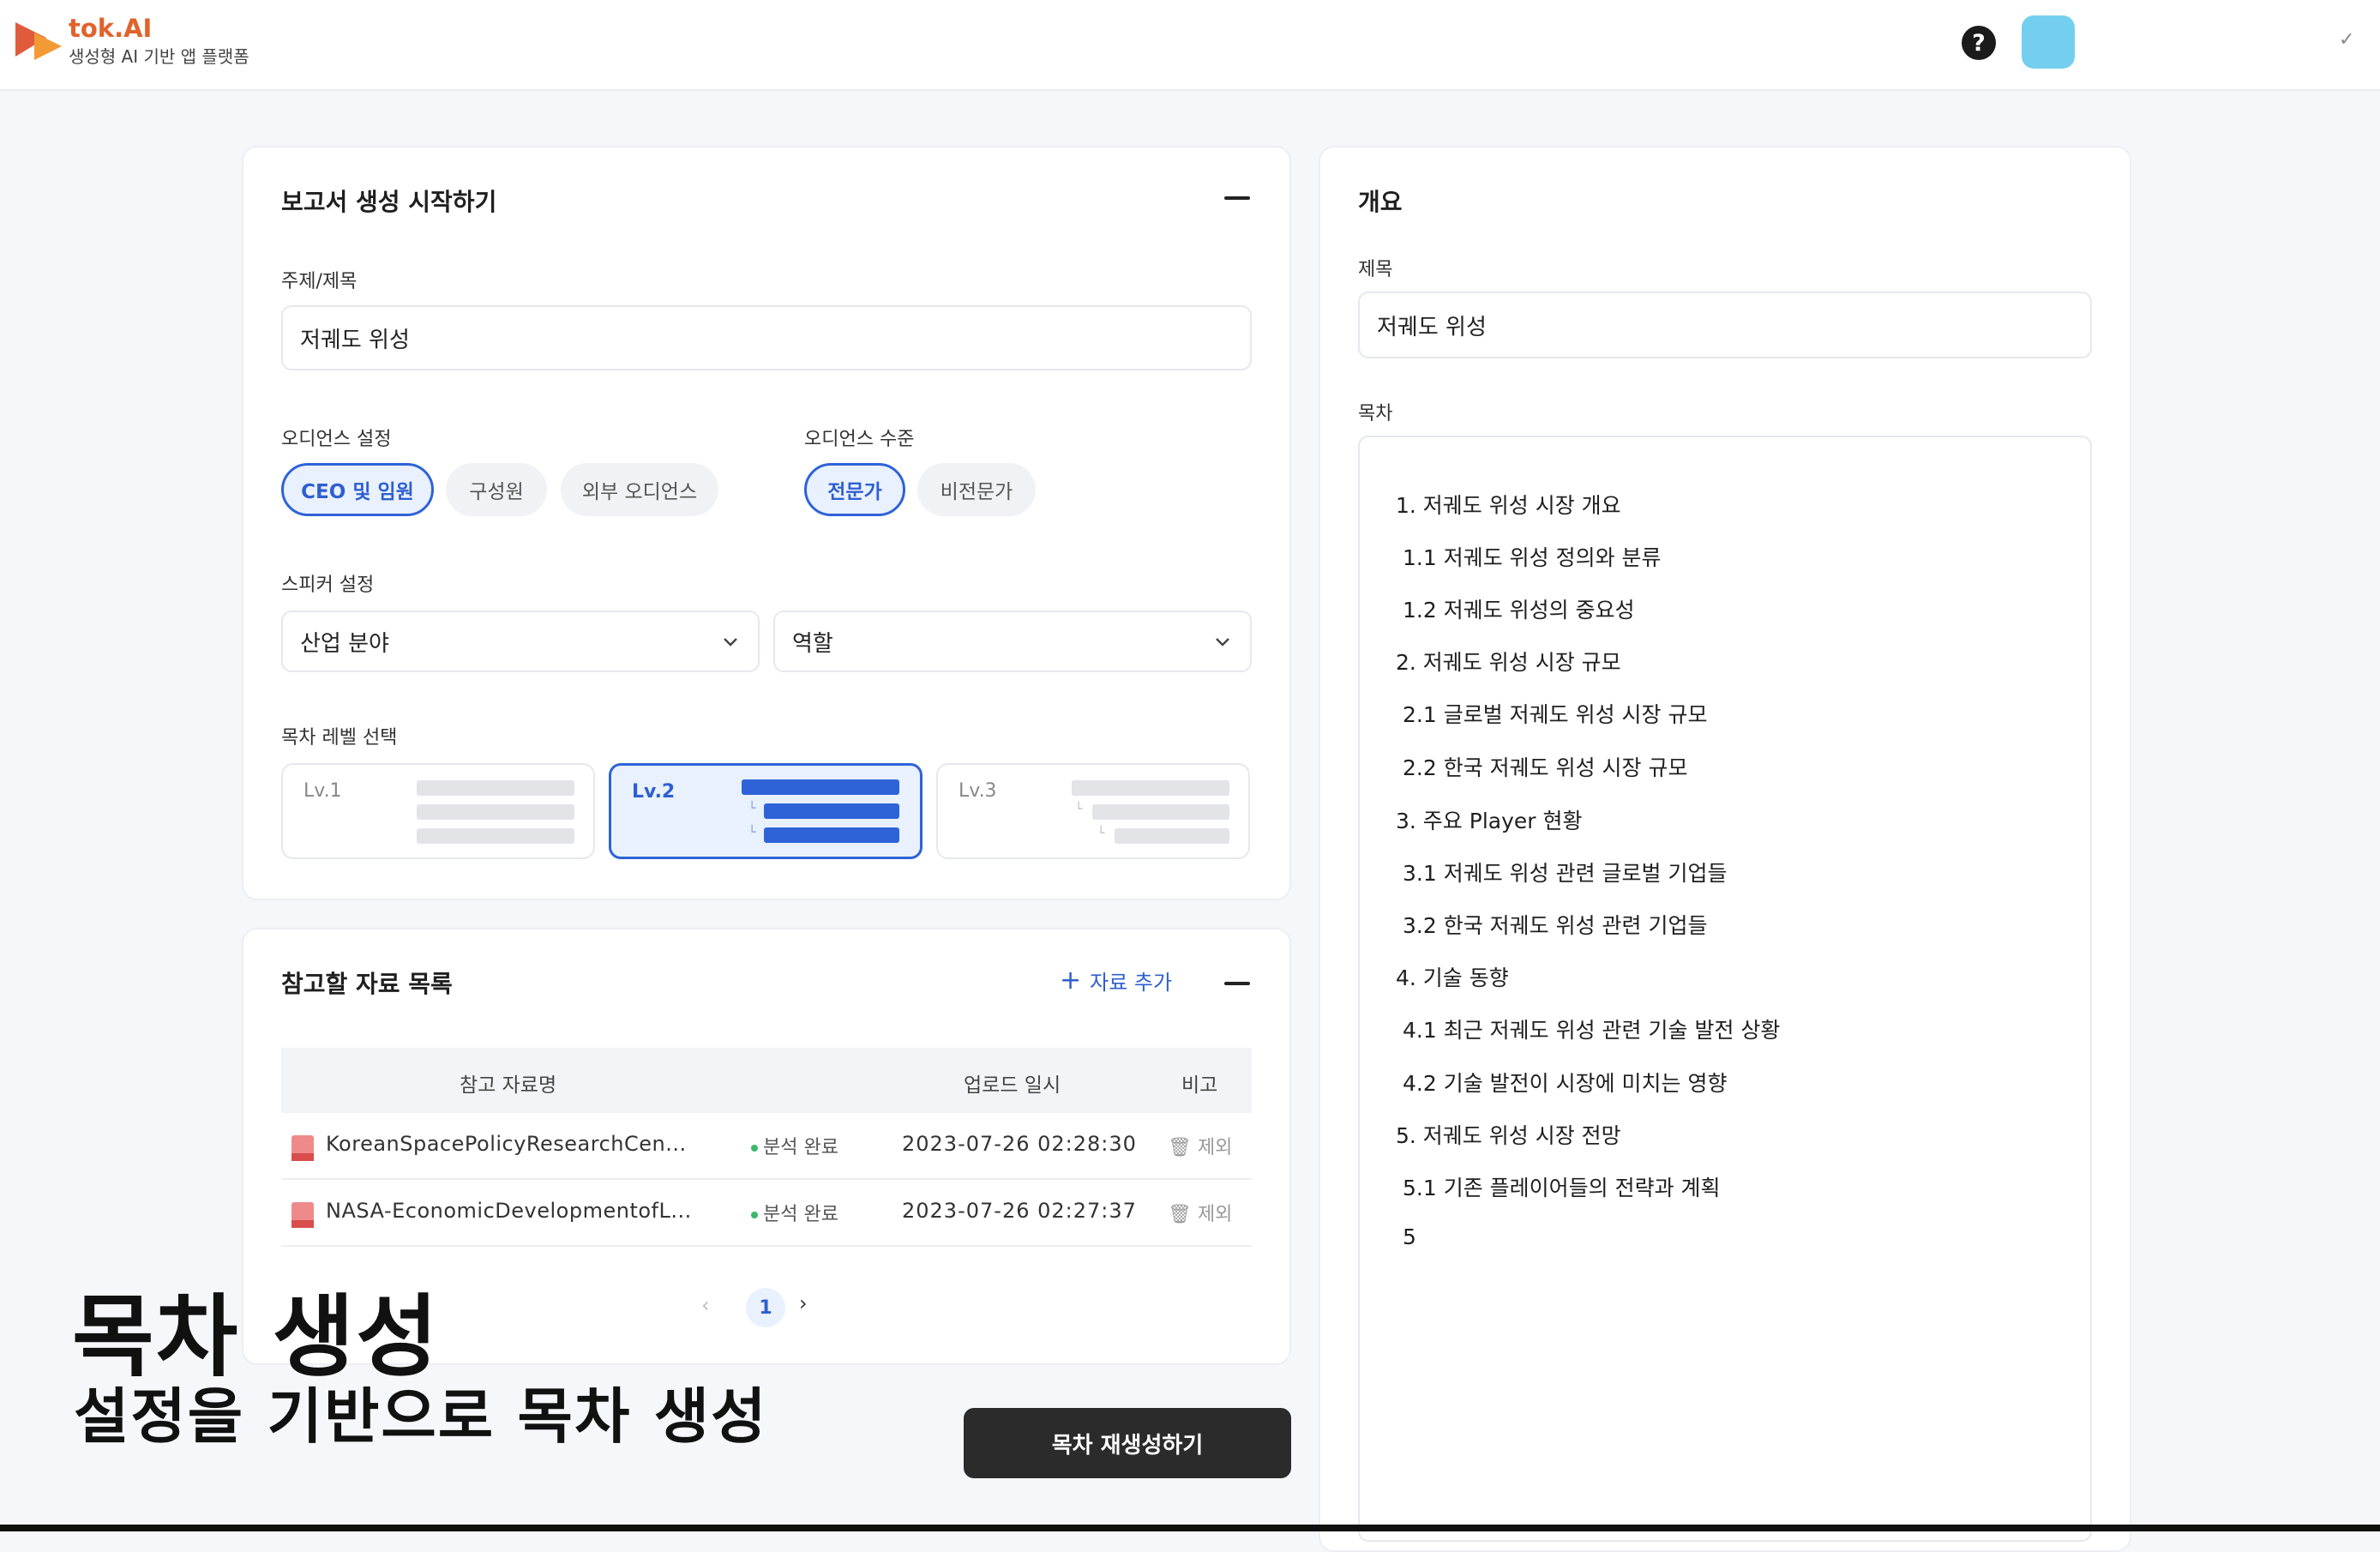 Image resolution: width=2380 pixels, height=1552 pixels. Describe the element at coordinates (2048, 42) in the screenshot. I see `user-avatar` at that location.